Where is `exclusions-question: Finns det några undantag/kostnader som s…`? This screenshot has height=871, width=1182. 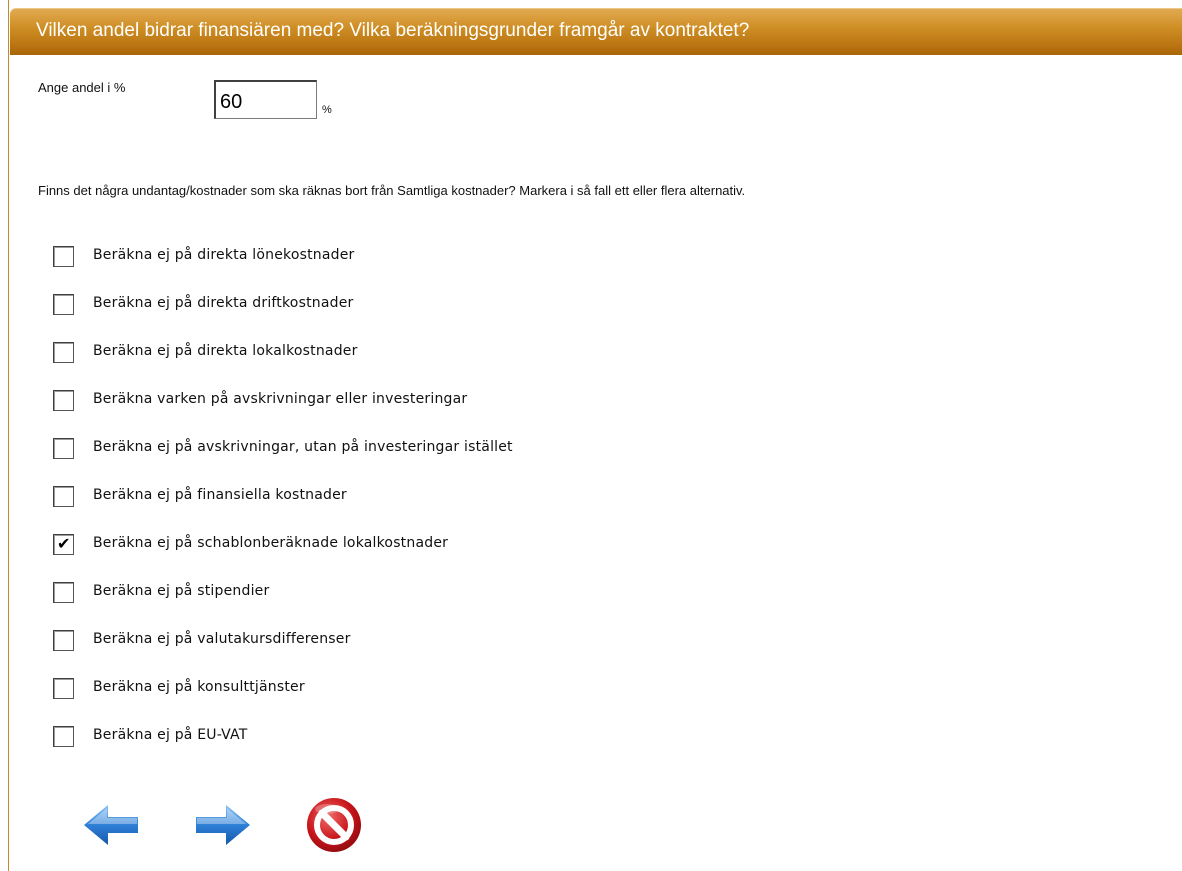 exclusions-question: Finns det några undantag/kostnader som s… is located at coordinates (392, 190).